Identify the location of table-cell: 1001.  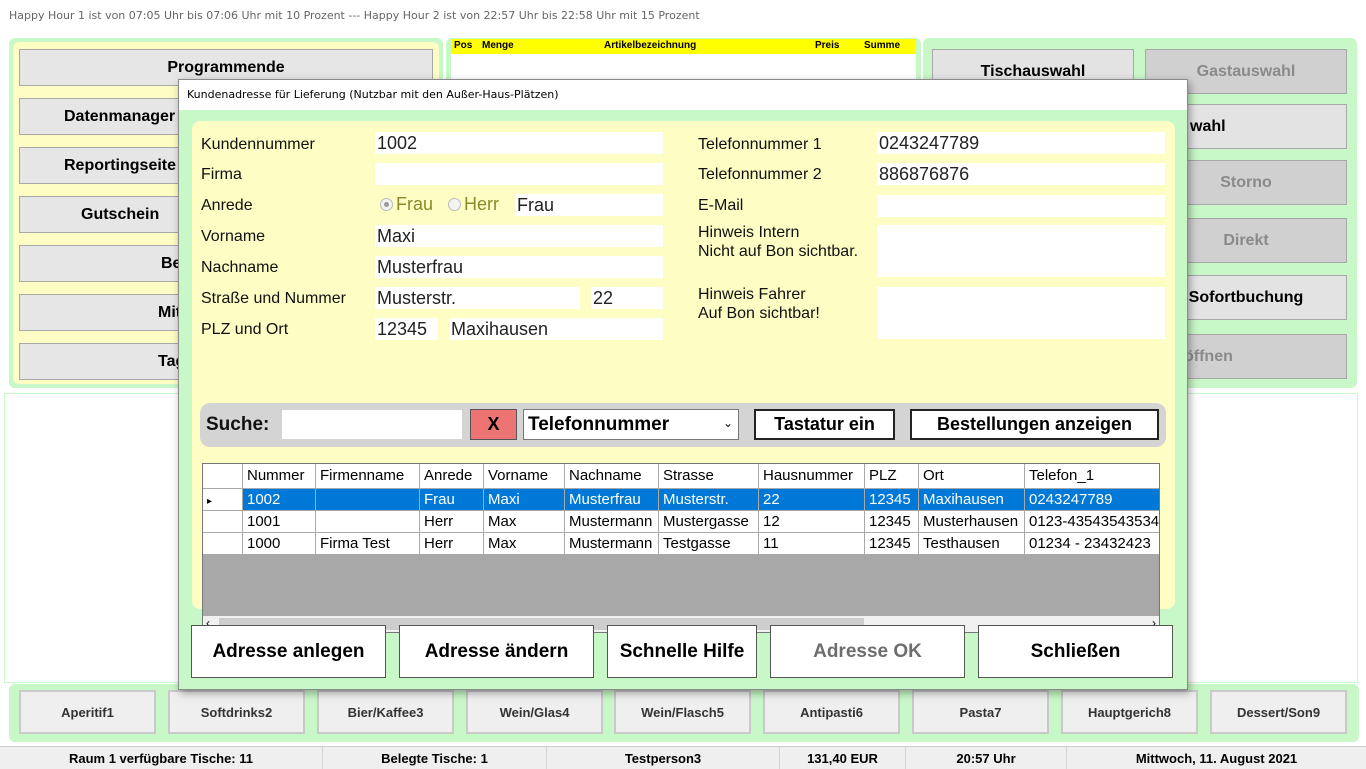
(279, 522).